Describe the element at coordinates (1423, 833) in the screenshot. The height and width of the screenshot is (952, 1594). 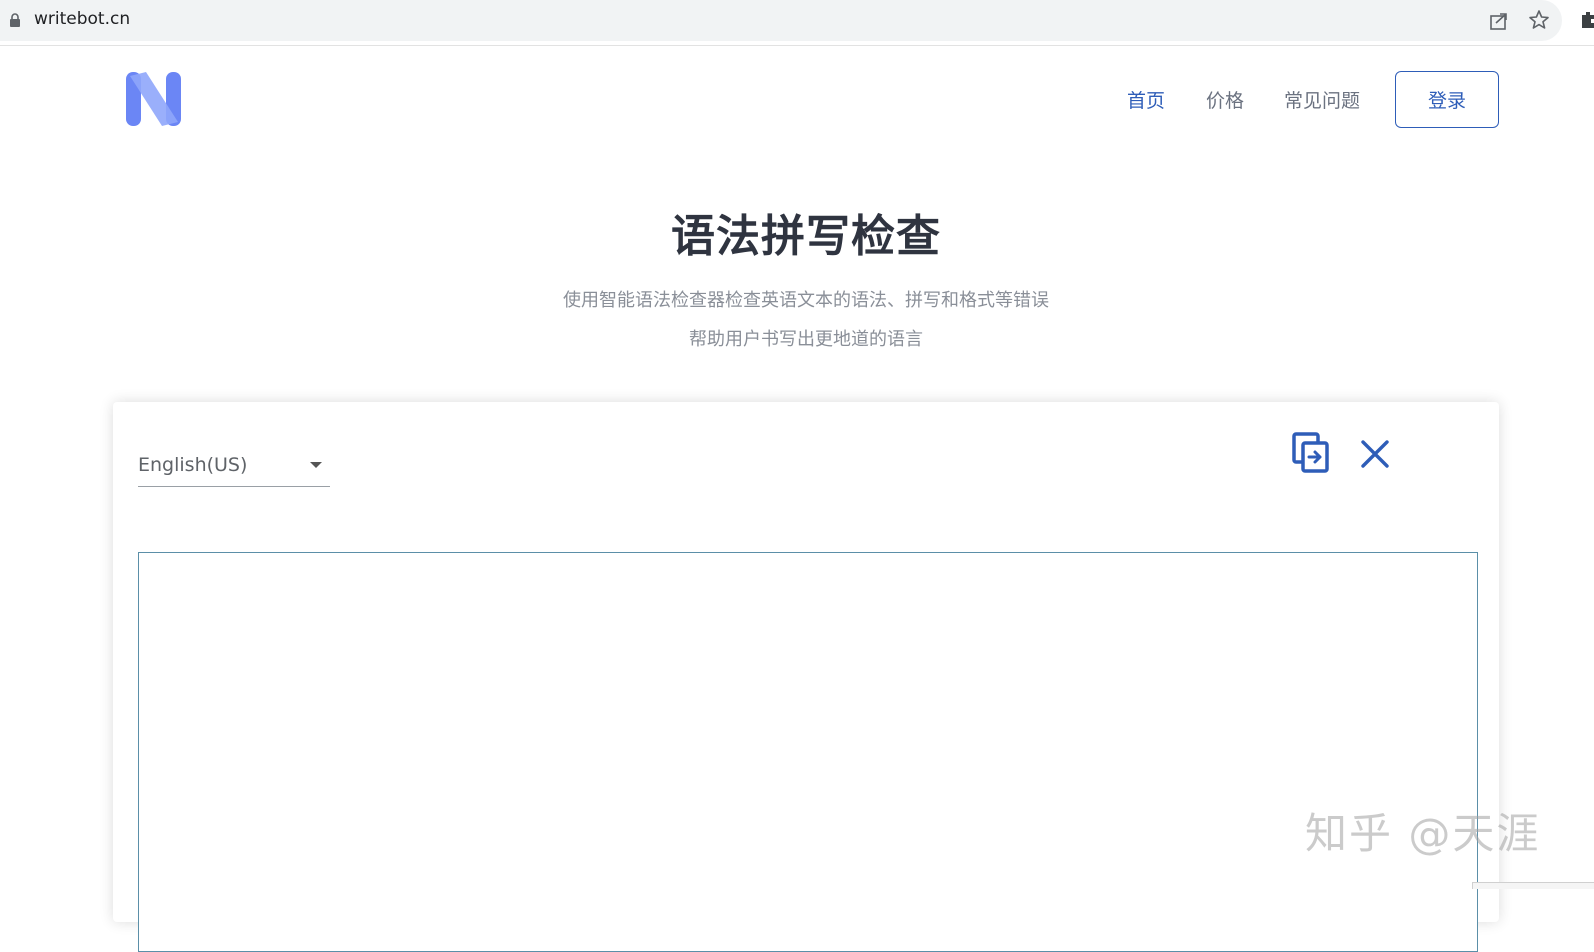
I see `watermark: 知乎 @天涯` at that location.